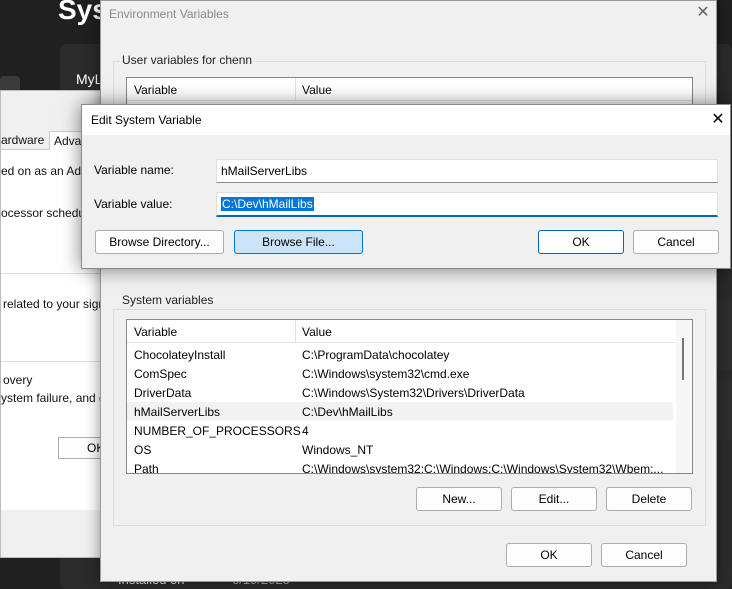 This screenshot has height=589, width=732. What do you see at coordinates (163, 393) in the screenshot?
I see `variable-name: DriverData` at bounding box center [163, 393].